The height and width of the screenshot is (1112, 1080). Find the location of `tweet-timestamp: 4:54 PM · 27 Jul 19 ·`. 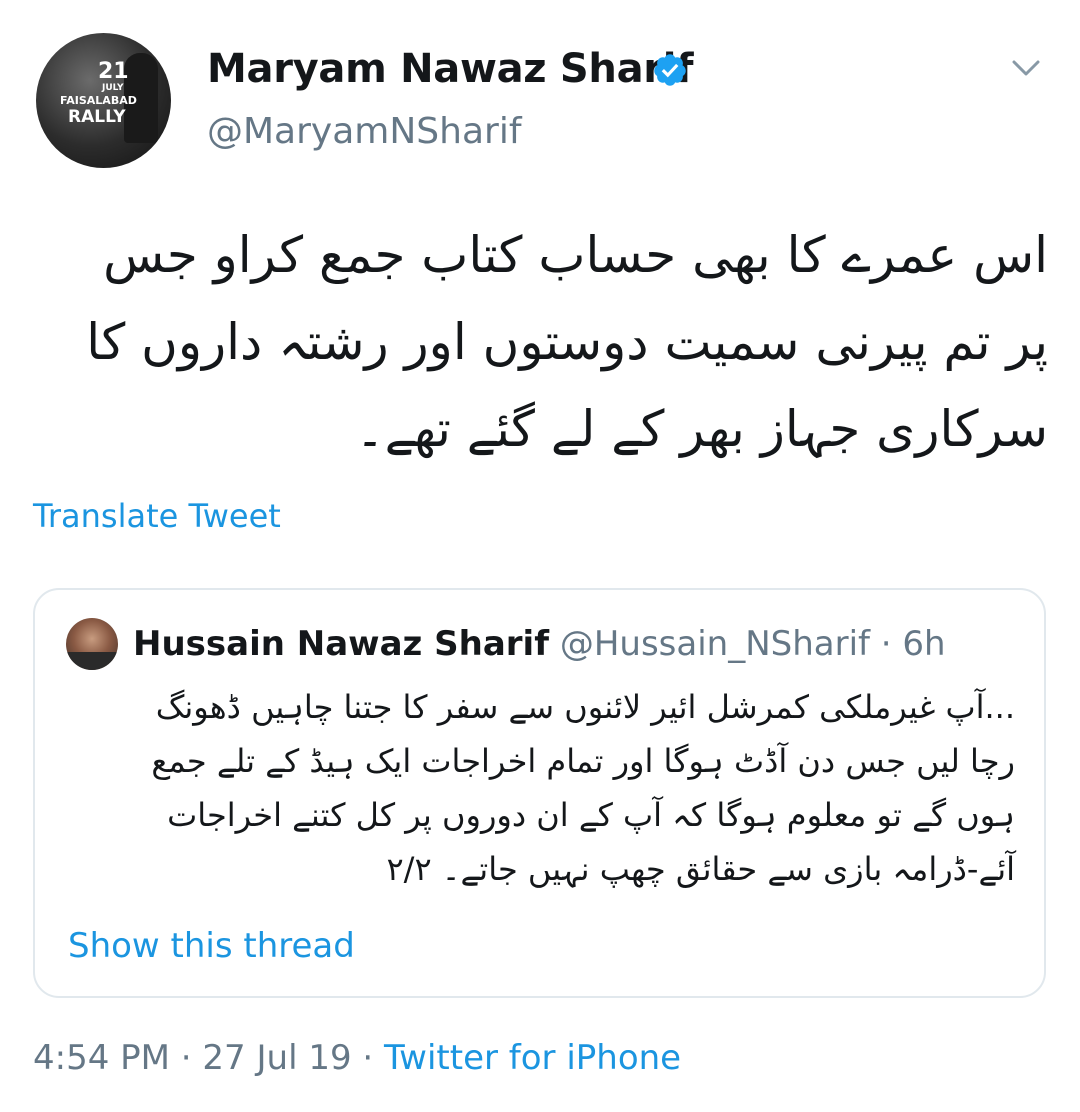

tweet-timestamp: 4:54 PM · 27 Jul 19 · is located at coordinates (208, 1058).